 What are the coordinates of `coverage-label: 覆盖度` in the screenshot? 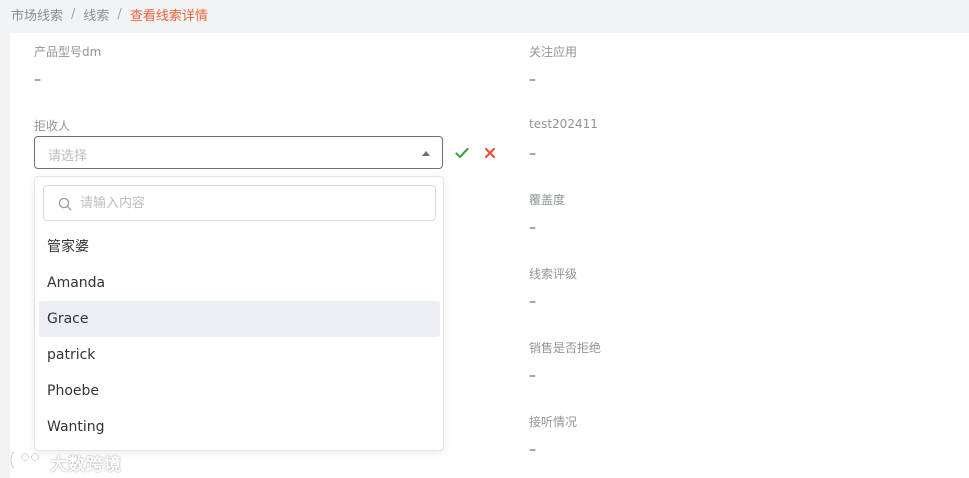 It's located at (547, 200).